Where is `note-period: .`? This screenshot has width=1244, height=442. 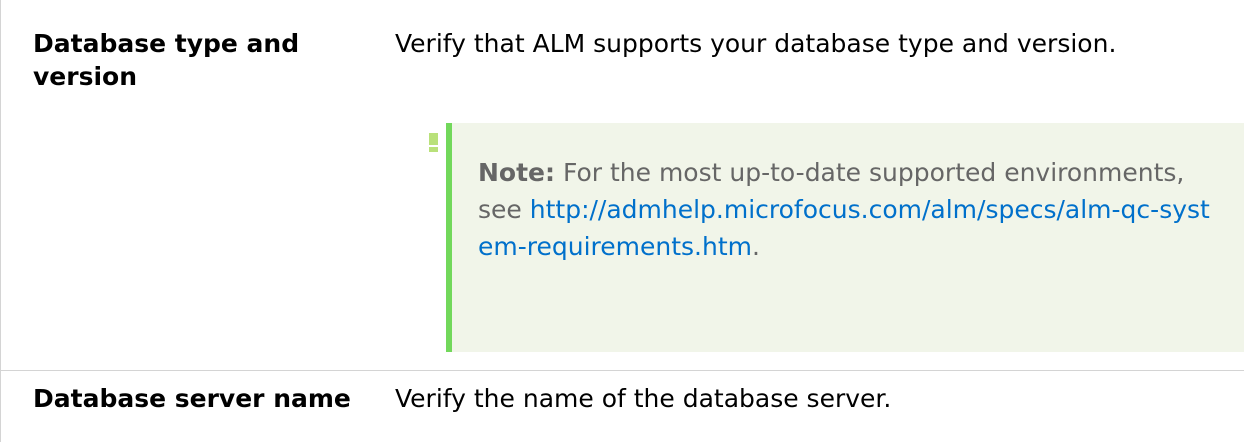
note-period: . is located at coordinates (756, 246).